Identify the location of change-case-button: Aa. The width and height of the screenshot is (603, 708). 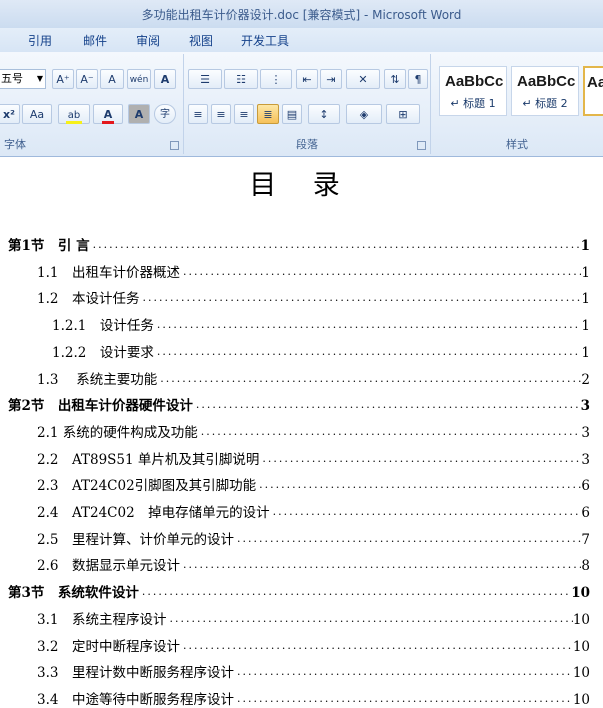
(37, 114).